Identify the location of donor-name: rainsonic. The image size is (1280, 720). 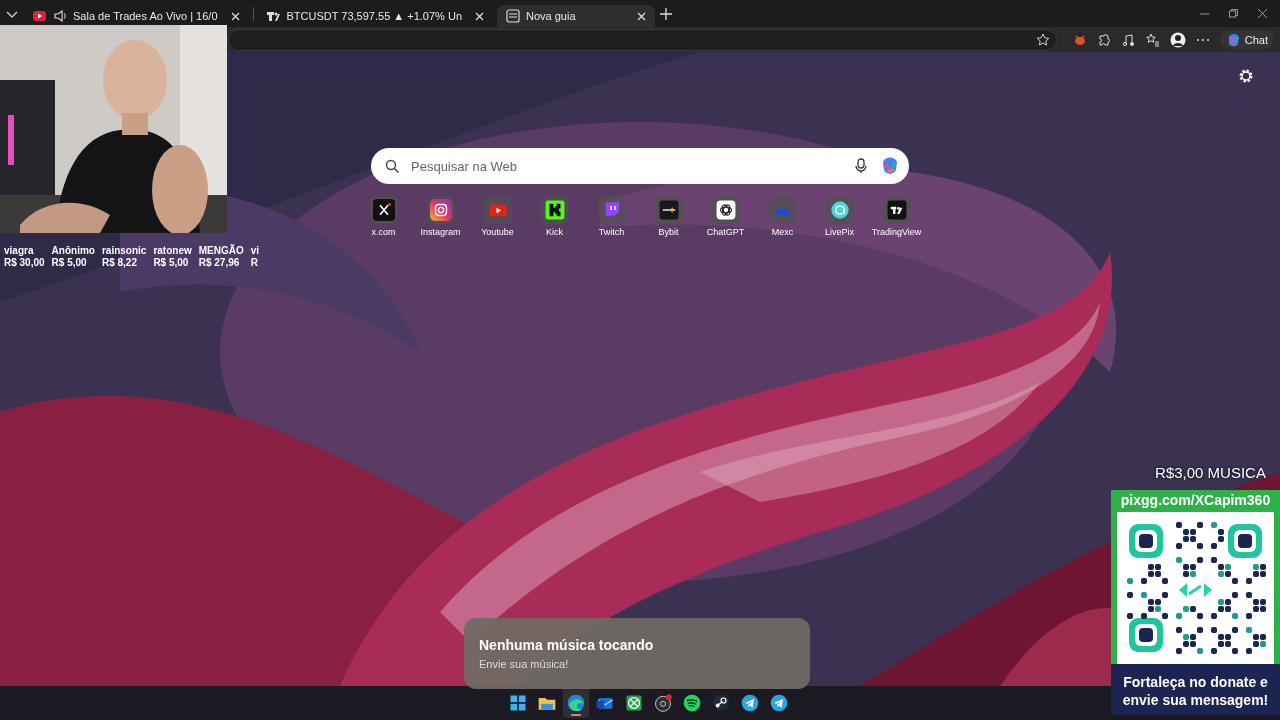
(124, 250).